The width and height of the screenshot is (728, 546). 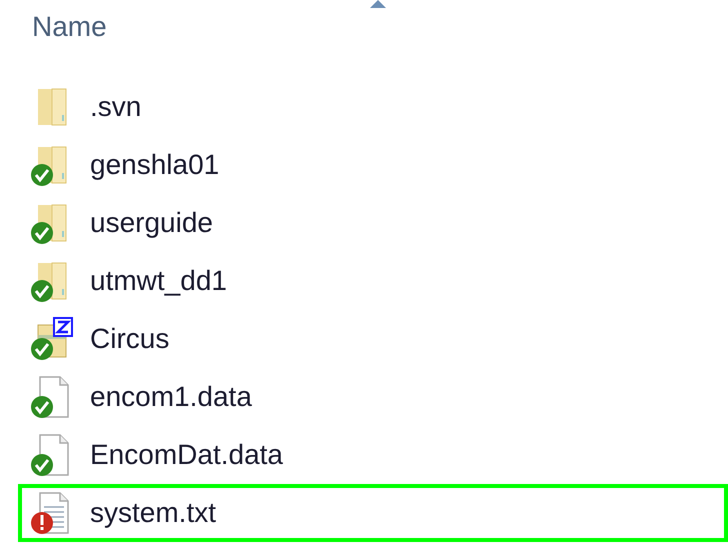 What do you see at coordinates (116, 107) in the screenshot?
I see `file-name: .svn` at bounding box center [116, 107].